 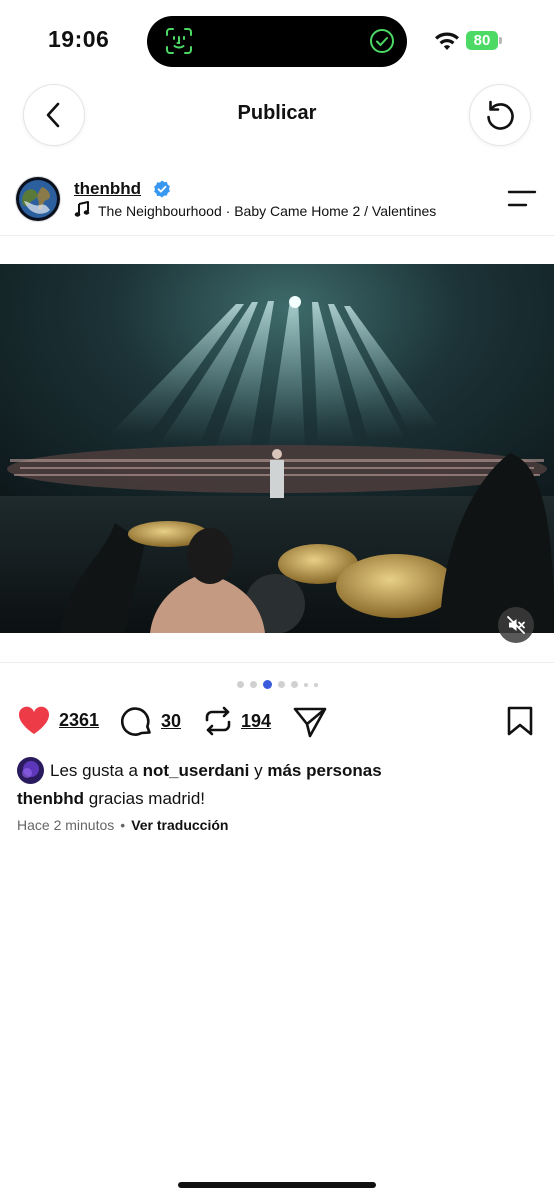 I want to click on repost-count: 194, so click(x=256, y=721).